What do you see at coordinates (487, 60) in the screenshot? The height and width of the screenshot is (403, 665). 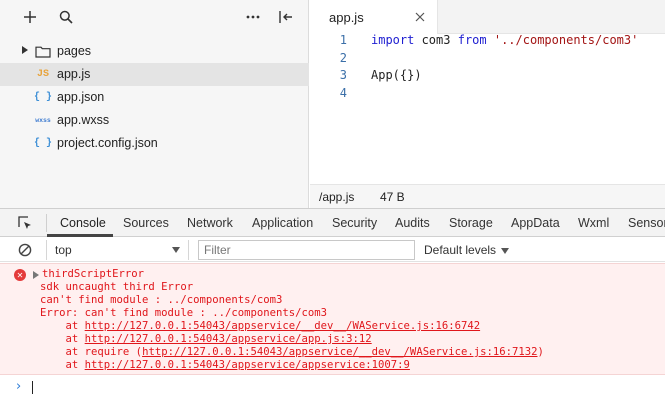 I see `code-line: 2` at bounding box center [487, 60].